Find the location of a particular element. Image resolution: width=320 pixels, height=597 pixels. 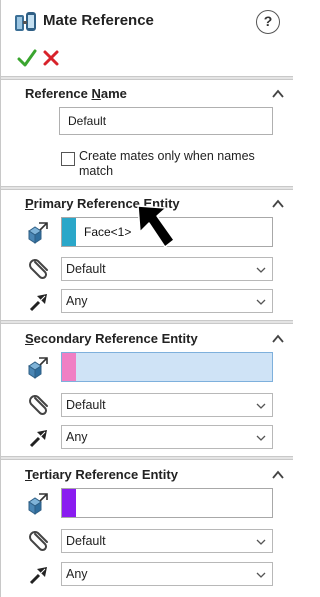

mate-reference-icon is located at coordinates (25, 21).